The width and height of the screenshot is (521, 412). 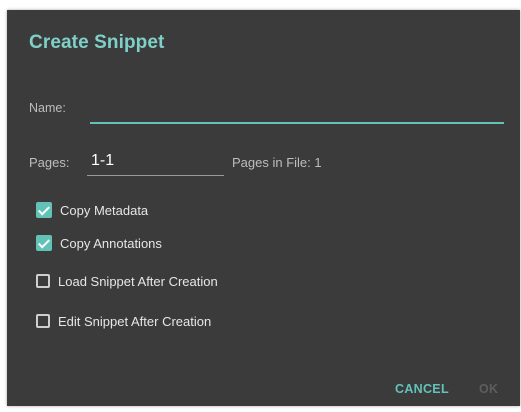 I want to click on copy-metadata-option: Copy Metadata, so click(x=92, y=210).